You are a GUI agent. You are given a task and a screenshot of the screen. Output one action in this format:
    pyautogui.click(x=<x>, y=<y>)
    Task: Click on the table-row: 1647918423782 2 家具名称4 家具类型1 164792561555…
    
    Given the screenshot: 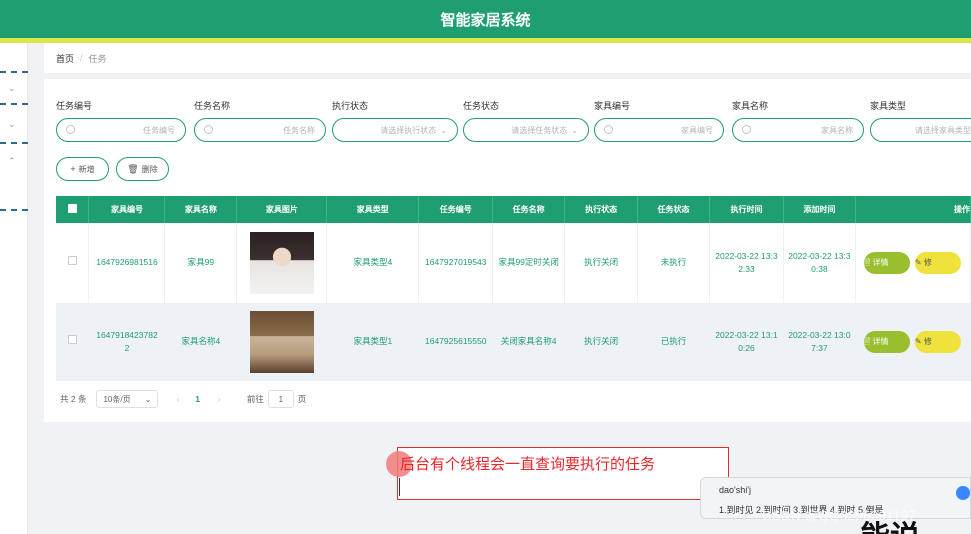 What is the action you would take?
    pyautogui.click(x=513, y=342)
    